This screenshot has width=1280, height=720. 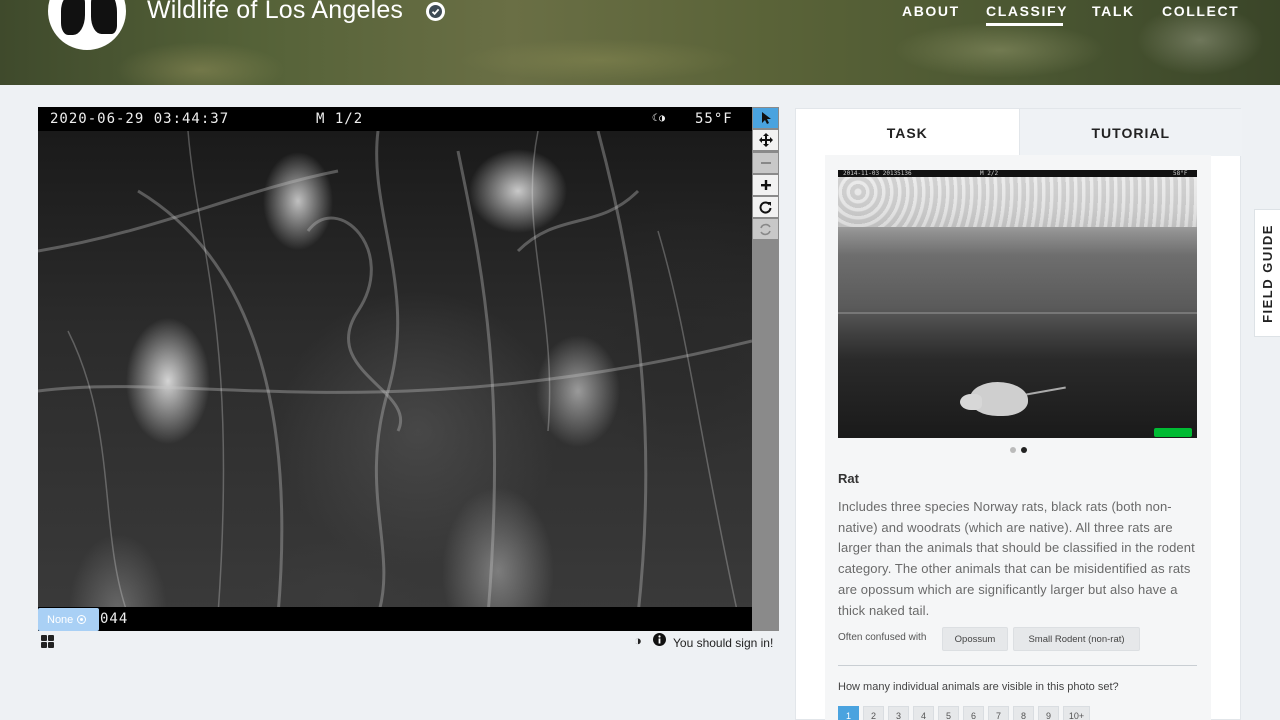 What do you see at coordinates (114, 619) in the screenshot?
I see `camera-id: 044` at bounding box center [114, 619].